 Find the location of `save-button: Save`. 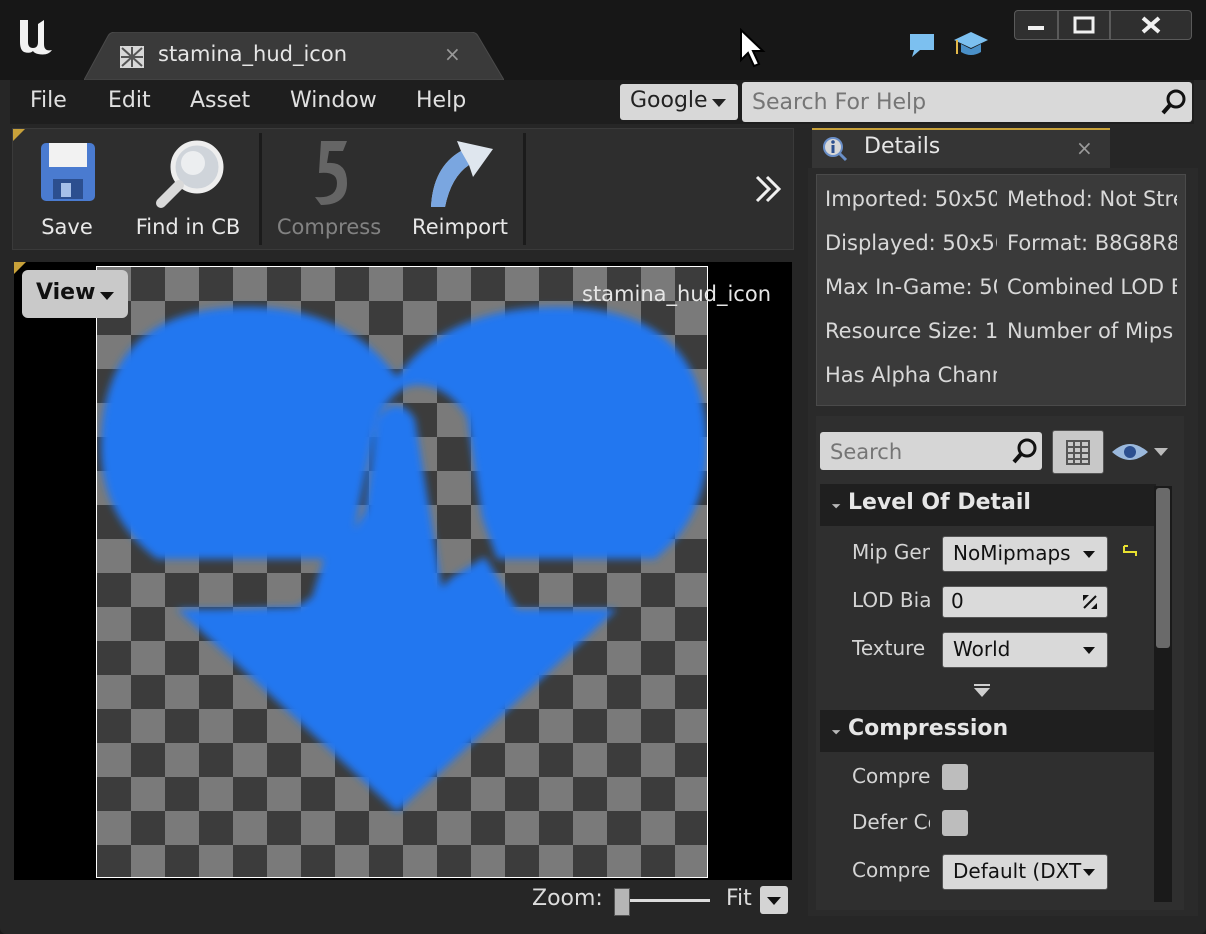

save-button: Save is located at coordinates (67, 189).